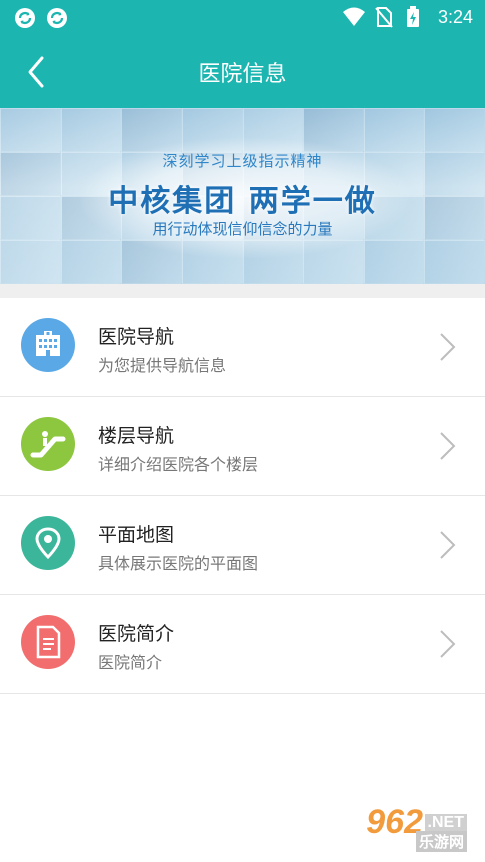  Describe the element at coordinates (455, 16) in the screenshot. I see `clock: 3:24` at that location.